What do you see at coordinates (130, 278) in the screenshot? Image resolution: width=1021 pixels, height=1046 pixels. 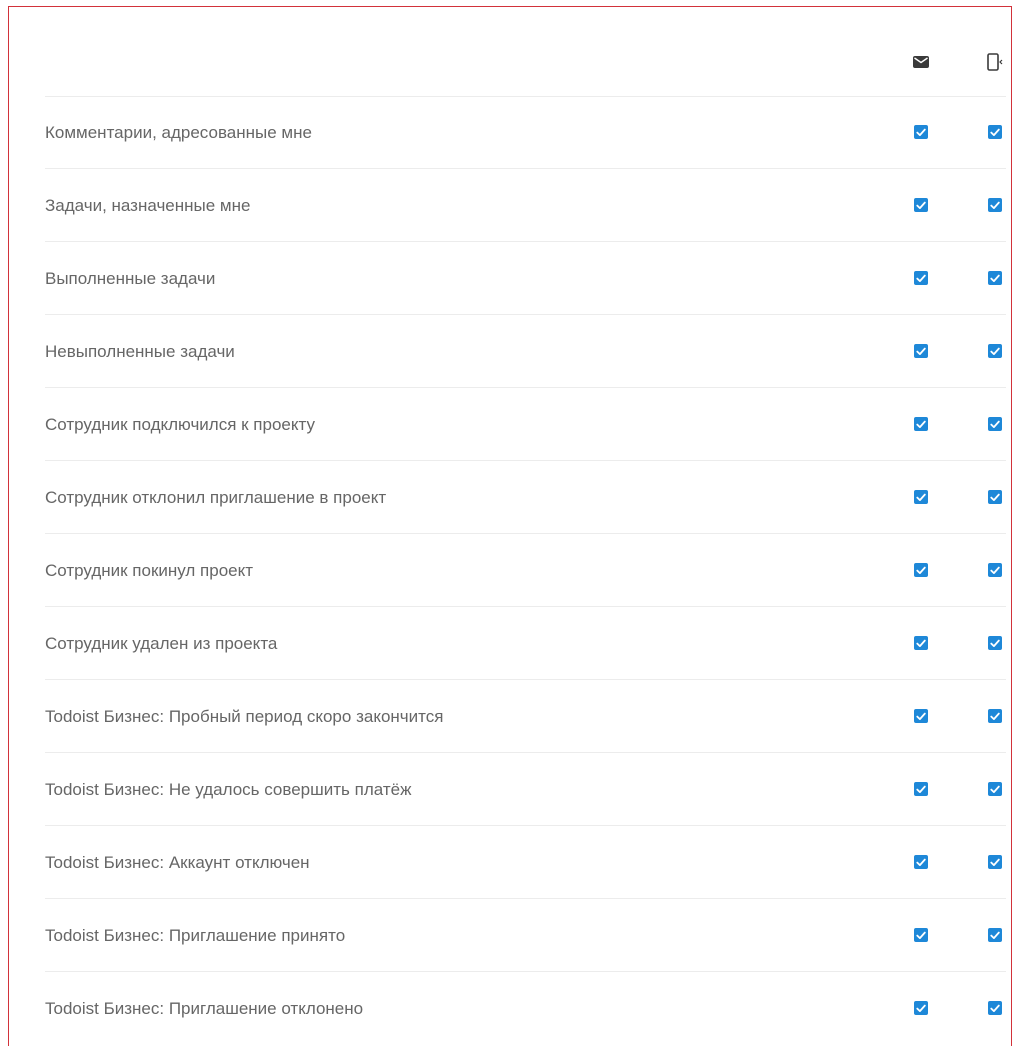 I see `notification-label: Выполненные задачи` at bounding box center [130, 278].